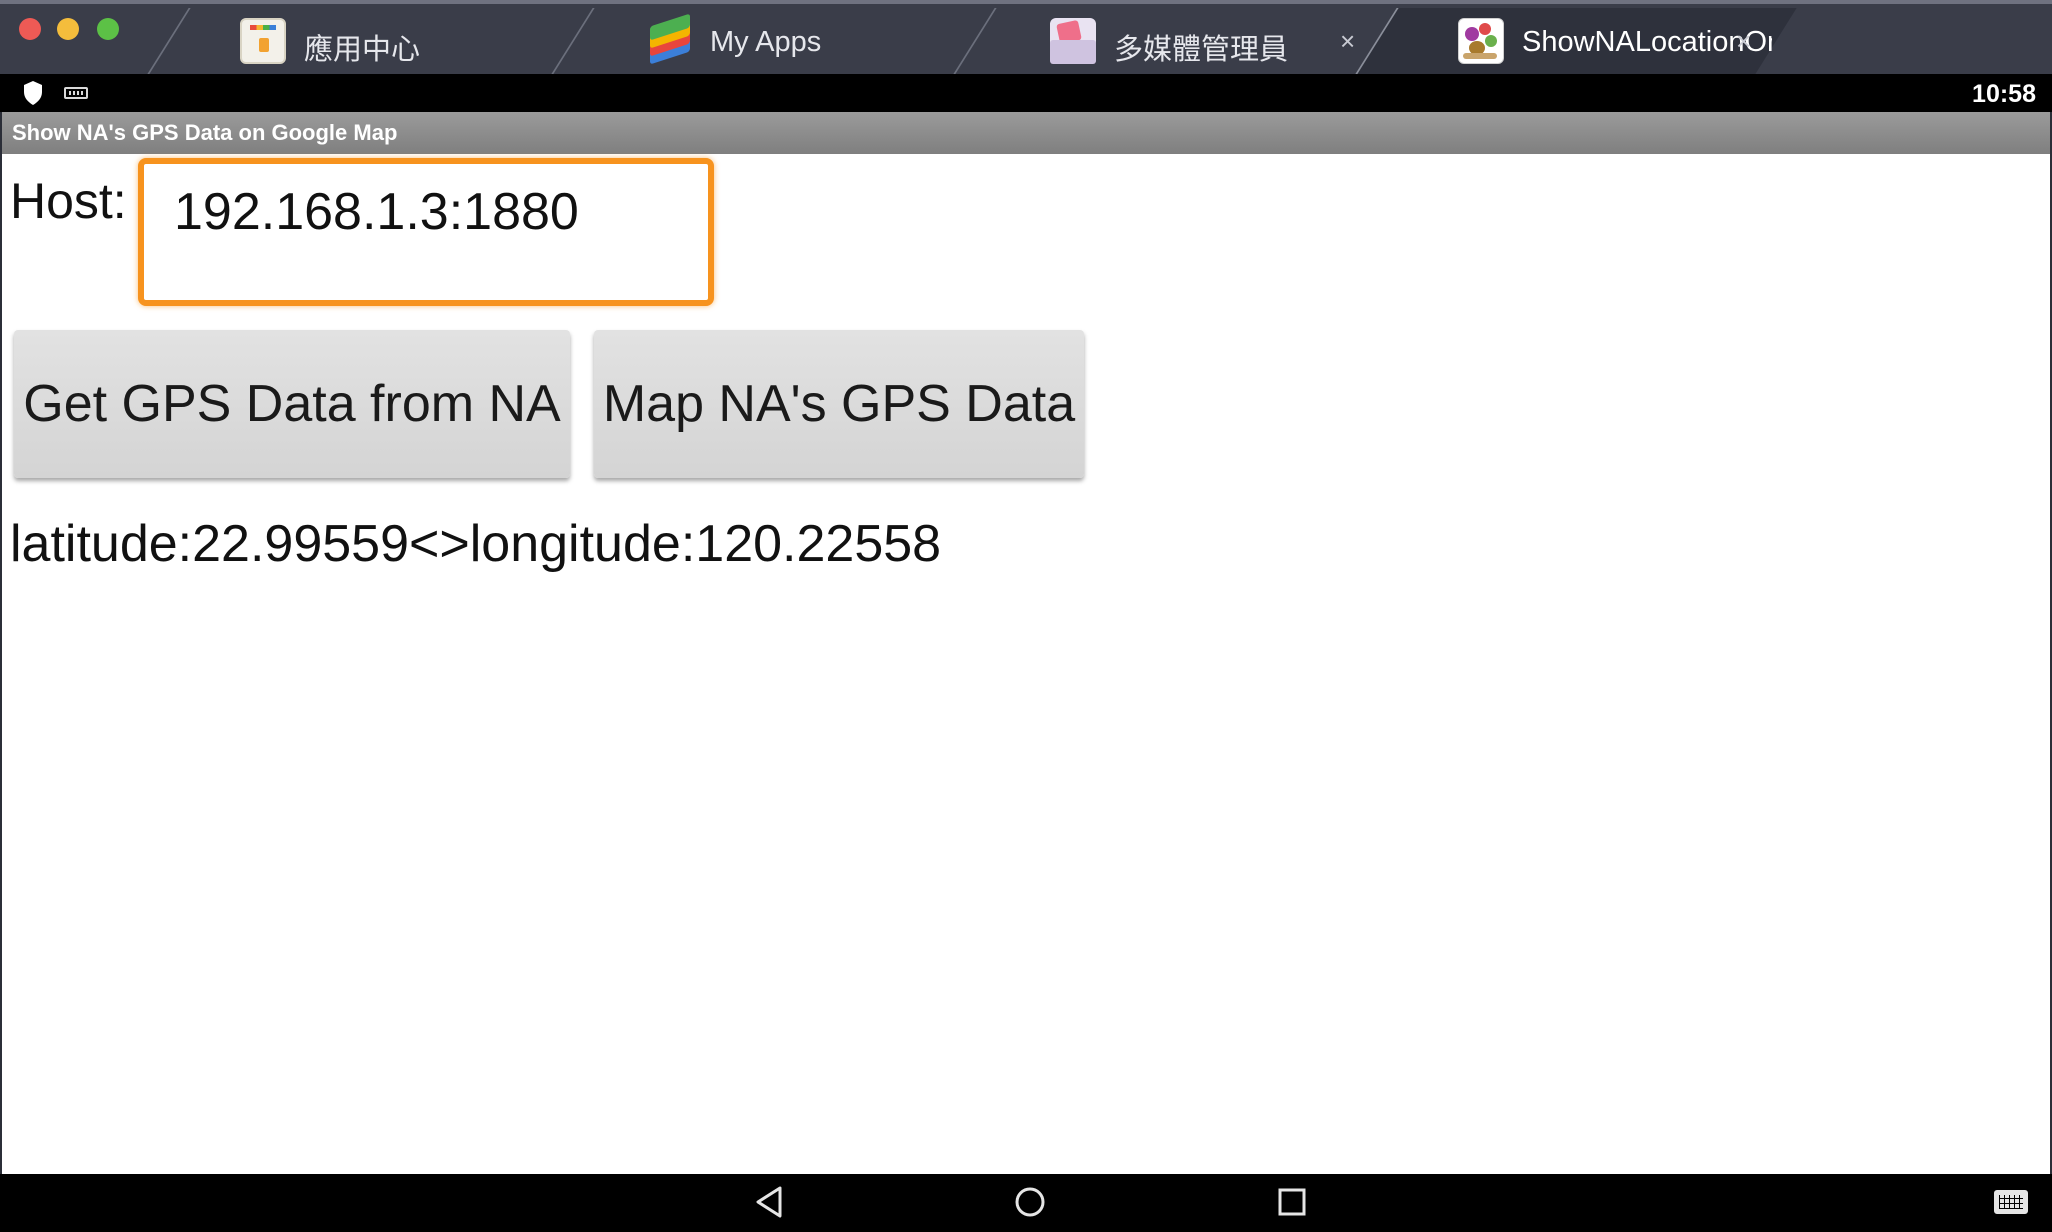 The image size is (2052, 1232). I want to click on host-label: Host:, so click(68, 201).